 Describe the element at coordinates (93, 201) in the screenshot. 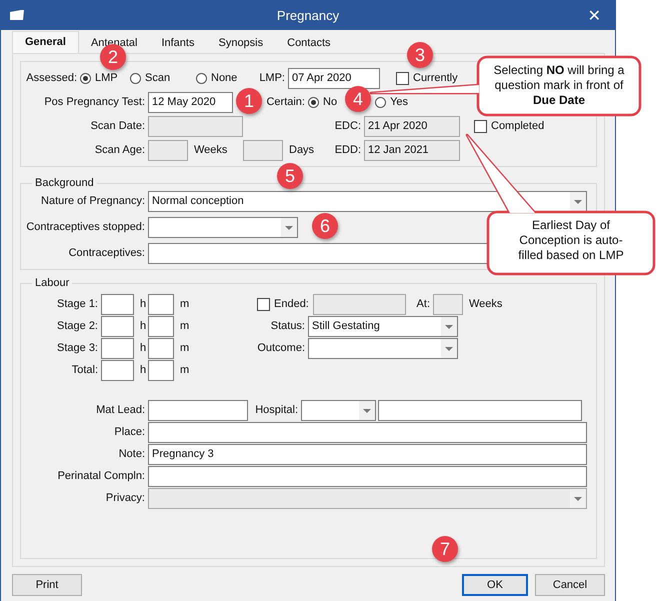

I see `field-label: Nature of Pregnancy:` at that location.